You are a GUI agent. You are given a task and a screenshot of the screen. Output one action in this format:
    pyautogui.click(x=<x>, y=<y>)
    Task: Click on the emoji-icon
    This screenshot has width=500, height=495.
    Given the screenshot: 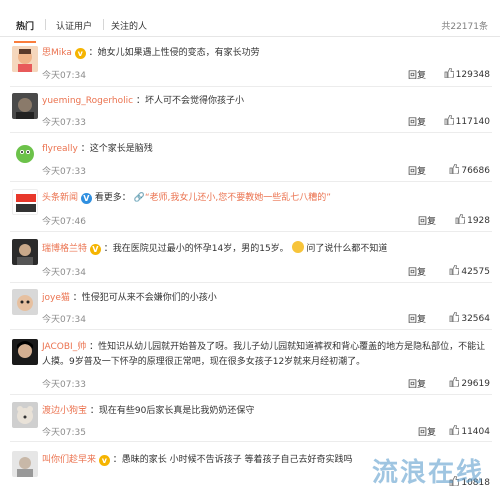 What is the action you would take?
    pyautogui.click(x=297, y=247)
    